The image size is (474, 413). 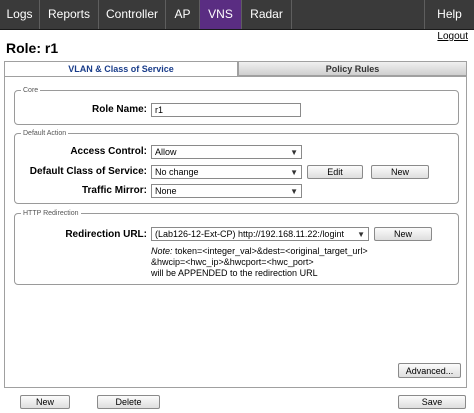 What do you see at coordinates (449, 14) in the screenshot?
I see `nav-help: Help` at bounding box center [449, 14].